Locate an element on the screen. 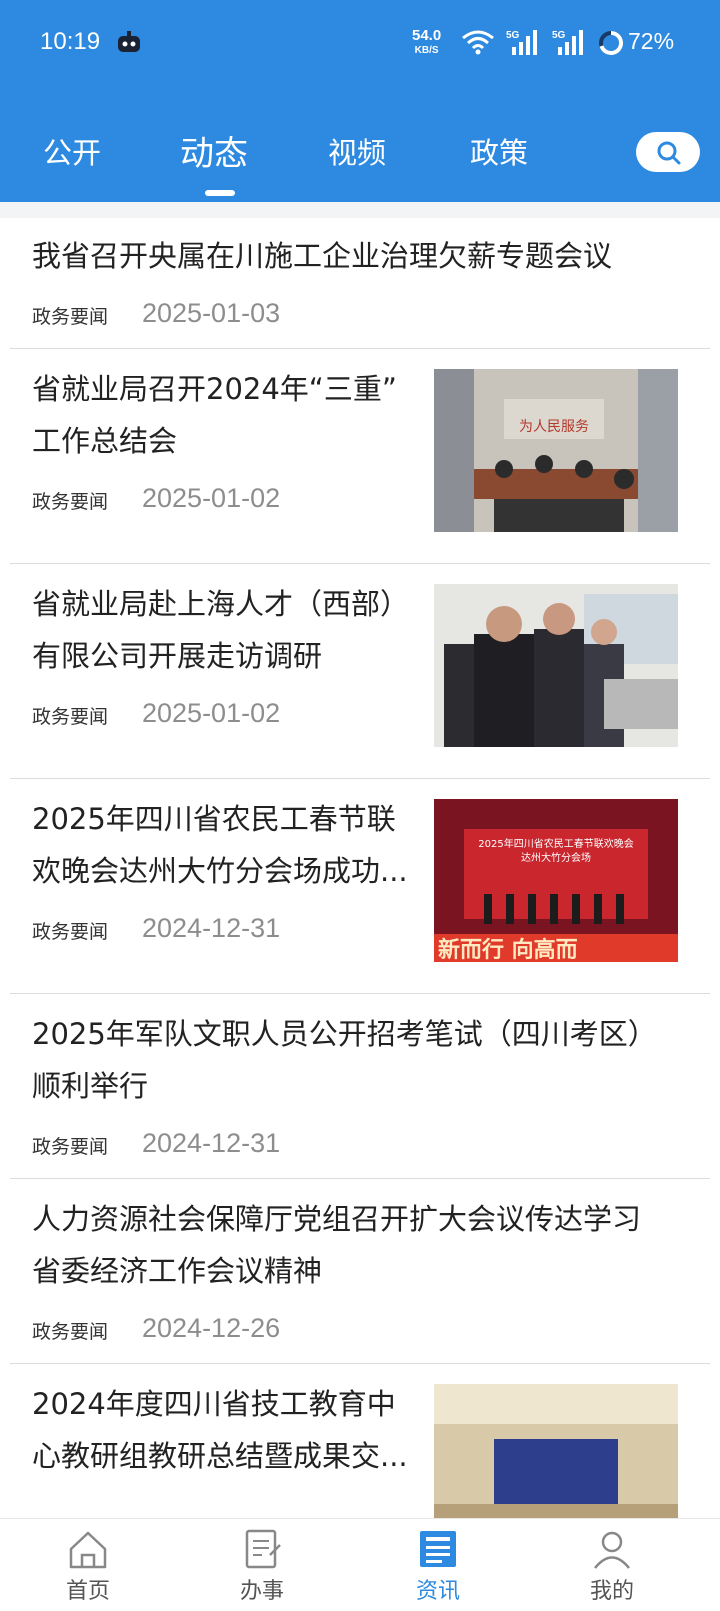 The width and height of the screenshot is (720, 1611). svg-text: 新而行 向高而 is located at coordinates (508, 949).